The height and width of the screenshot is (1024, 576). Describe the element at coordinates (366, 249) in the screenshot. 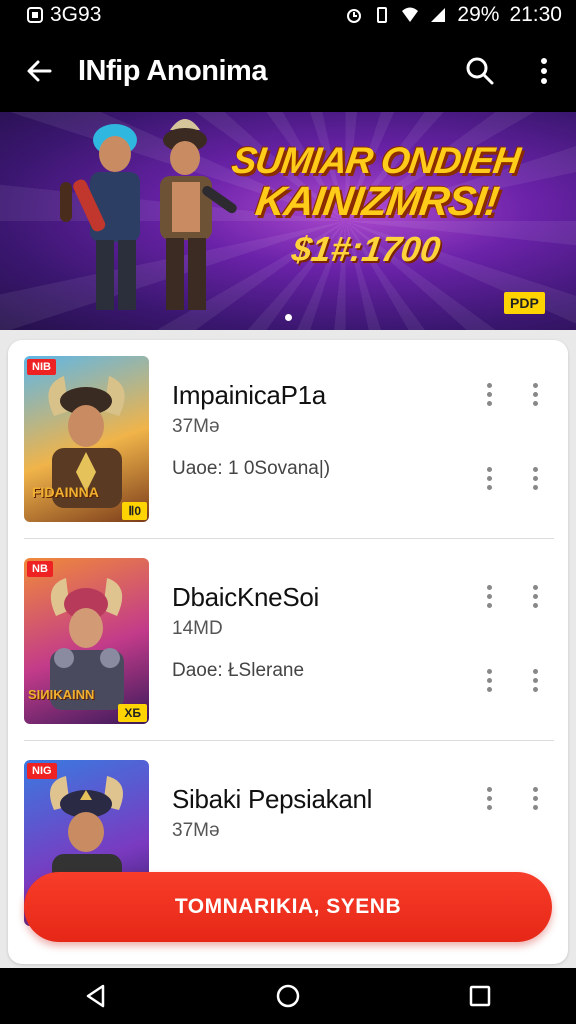

I see `banner-line-3: $1#:1700` at that location.